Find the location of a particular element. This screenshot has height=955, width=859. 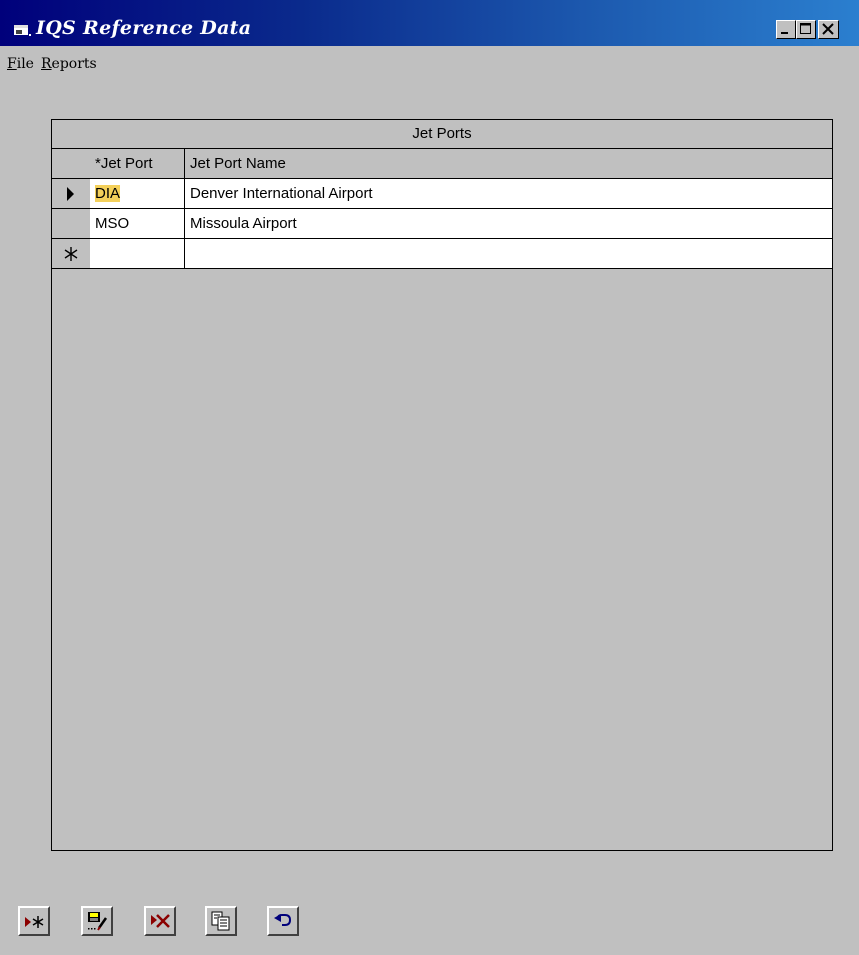

cell-jet-port: DIA is located at coordinates (137, 193).